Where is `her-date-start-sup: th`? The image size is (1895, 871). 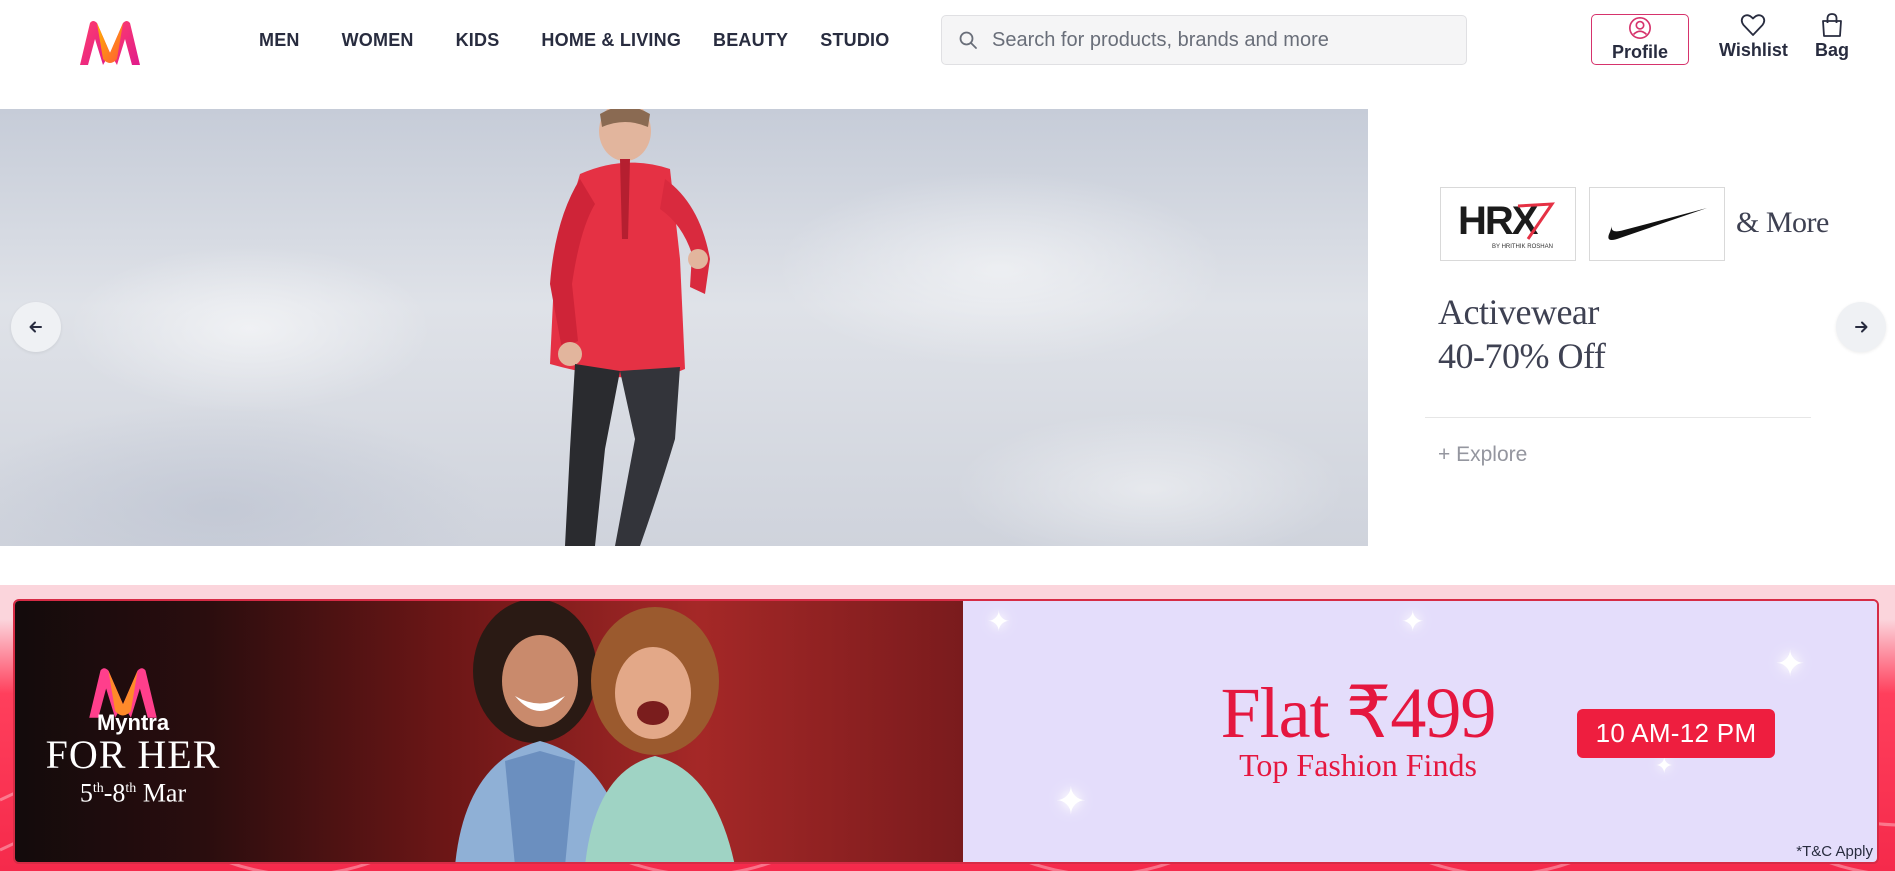 her-date-start-sup: th is located at coordinates (98, 788).